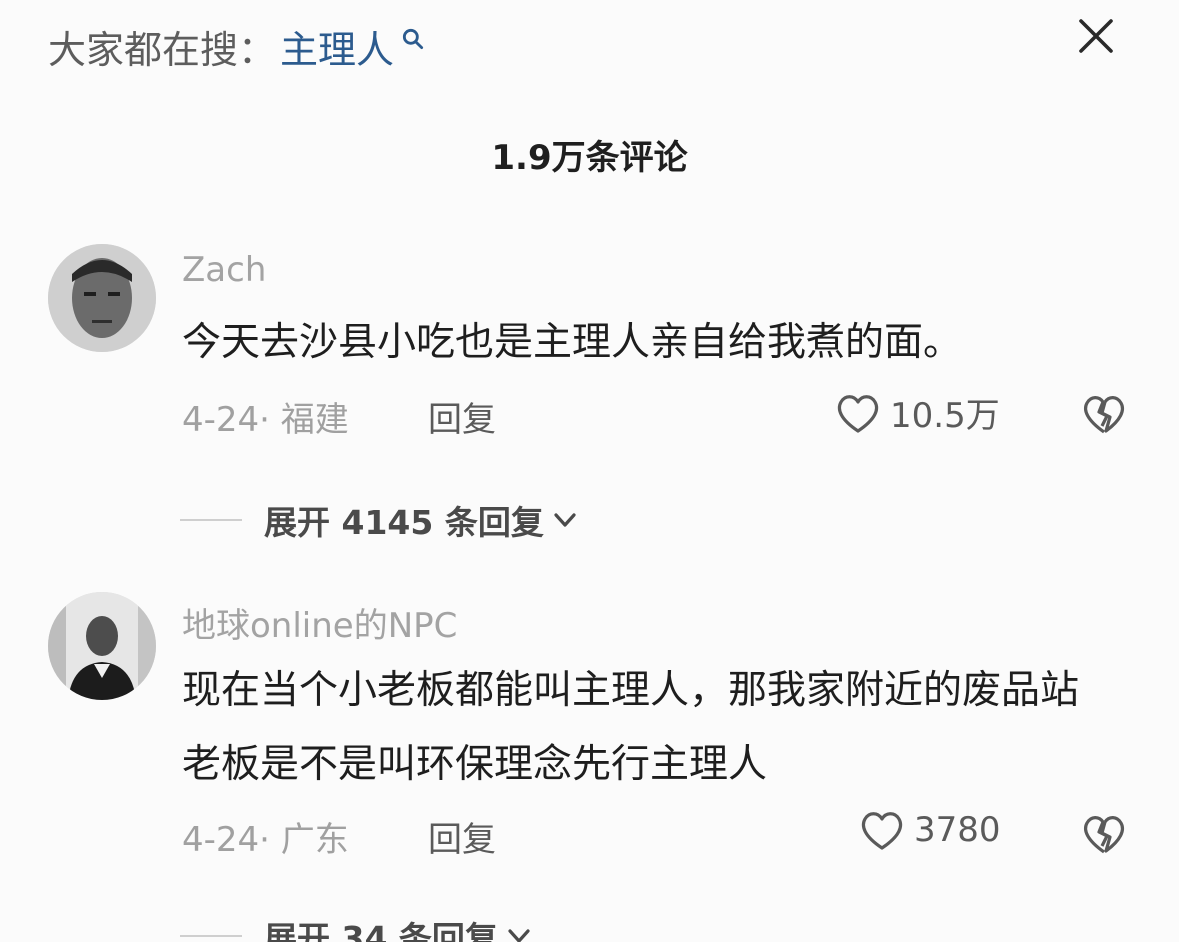 Image resolution: width=1179 pixels, height=942 pixels. What do you see at coordinates (265, 840) in the screenshot?
I see `comment-date-location: 4-24· 广东` at bounding box center [265, 840].